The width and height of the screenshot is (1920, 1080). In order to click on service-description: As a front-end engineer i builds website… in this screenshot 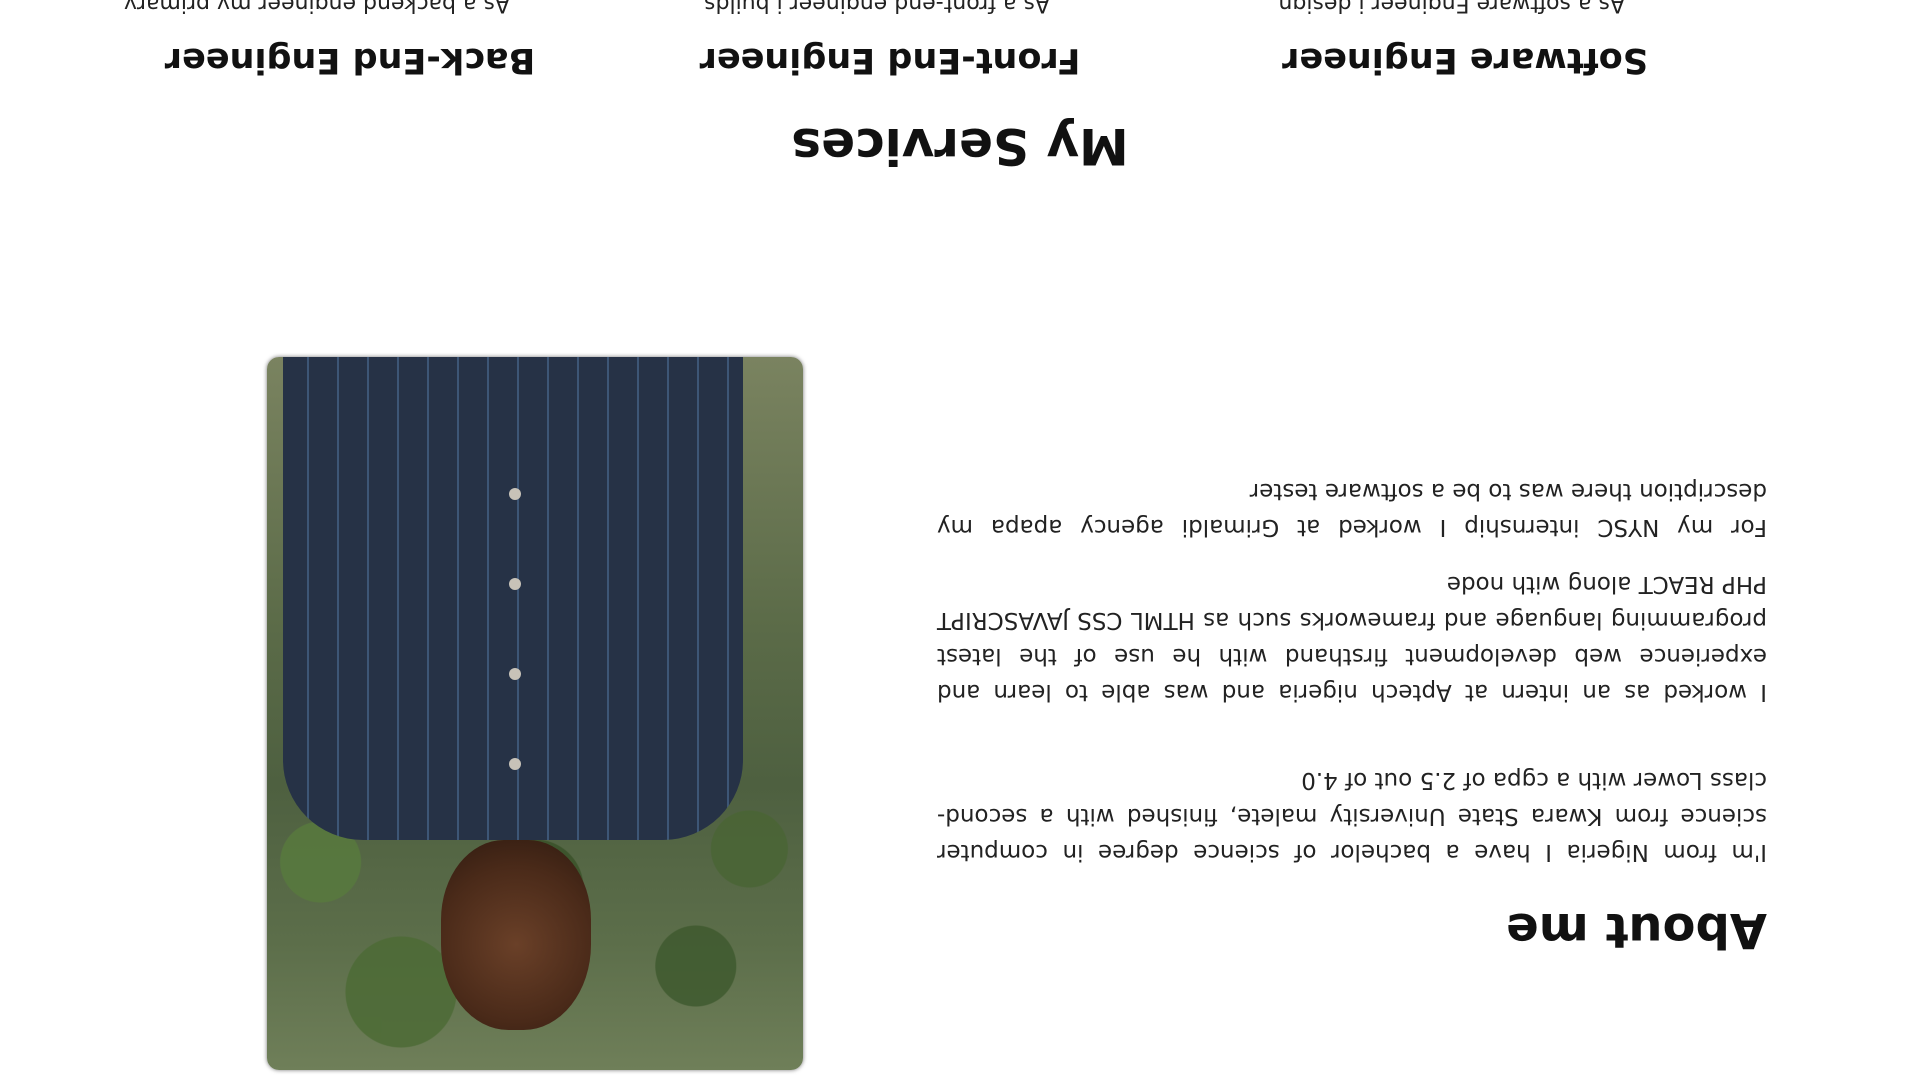, I will do `click(877, 8)`.